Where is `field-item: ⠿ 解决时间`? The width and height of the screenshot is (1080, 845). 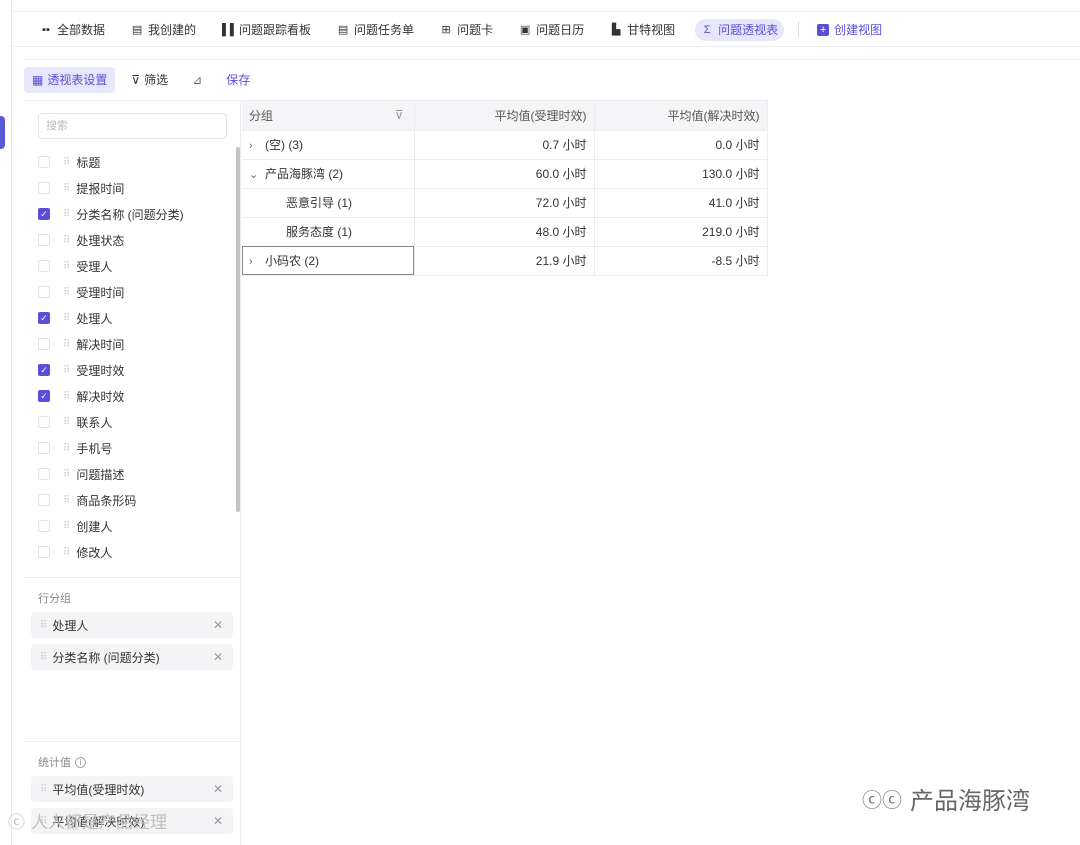
field-item: ⠿ 解决时间 is located at coordinates (133, 344).